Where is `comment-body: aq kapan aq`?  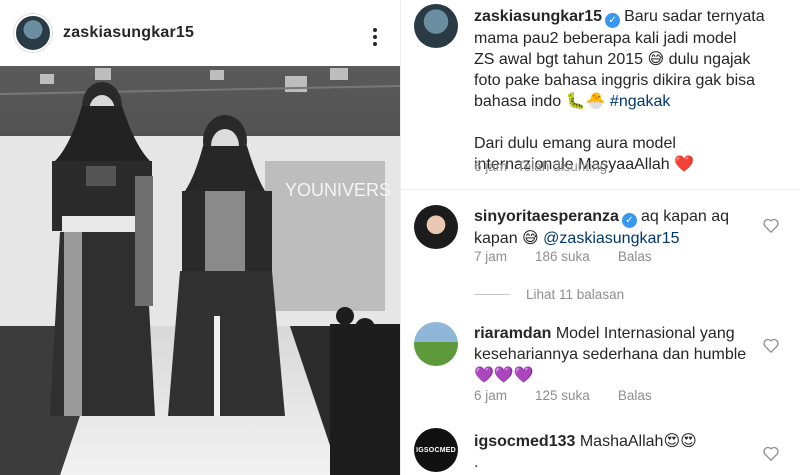
comment-body: aq kapan aq is located at coordinates (685, 216).